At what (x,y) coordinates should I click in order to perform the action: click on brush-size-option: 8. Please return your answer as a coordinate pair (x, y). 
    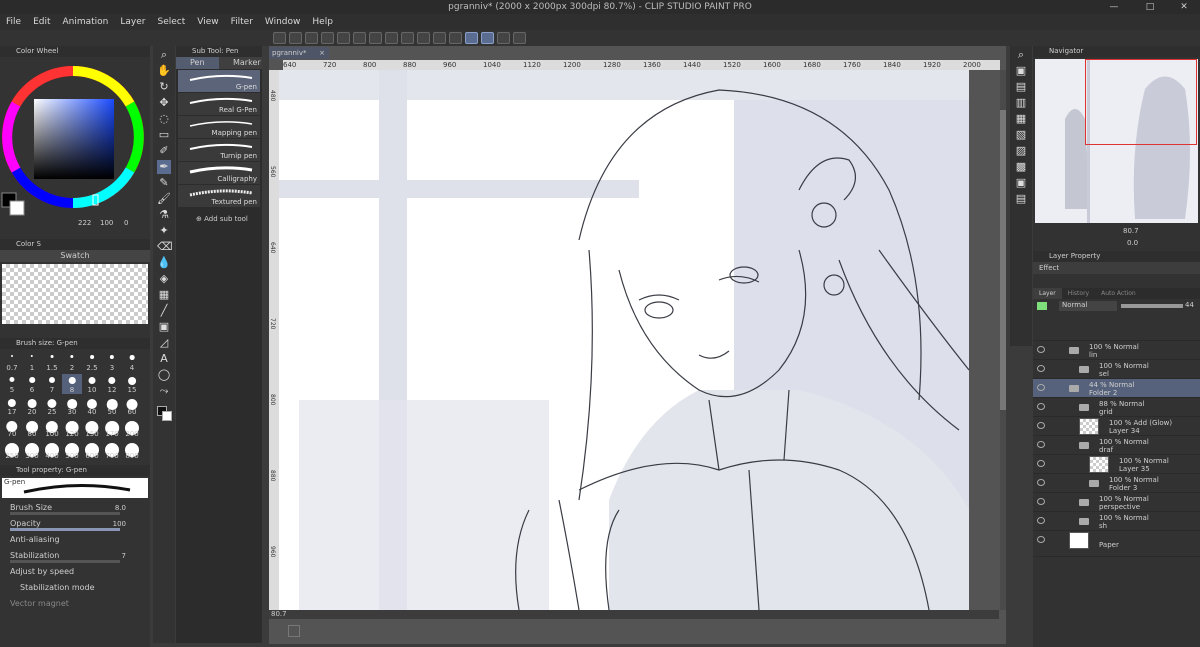
    Looking at the image, I should click on (72, 384).